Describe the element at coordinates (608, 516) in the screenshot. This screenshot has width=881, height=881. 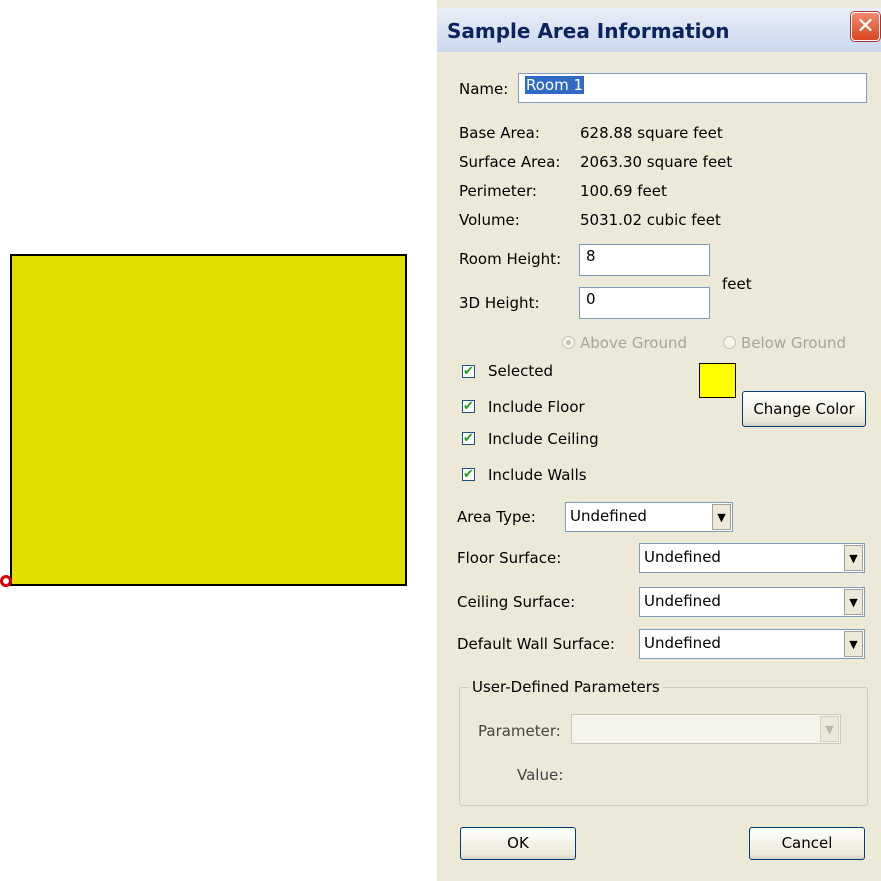
I see `area-type-value: Undefined` at that location.